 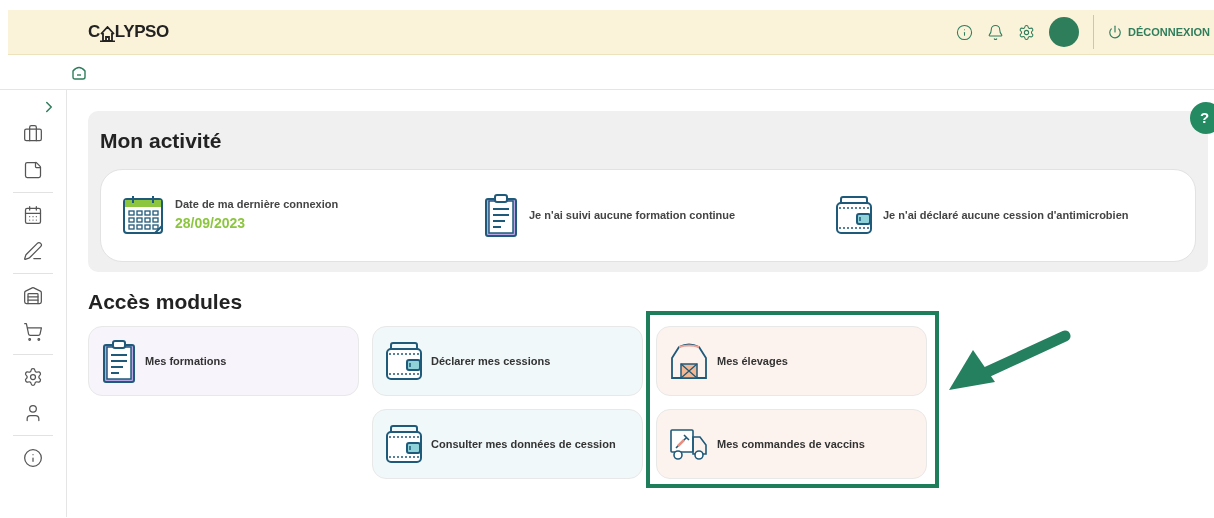 What do you see at coordinates (1115, 32) in the screenshot?
I see `power-icon` at bounding box center [1115, 32].